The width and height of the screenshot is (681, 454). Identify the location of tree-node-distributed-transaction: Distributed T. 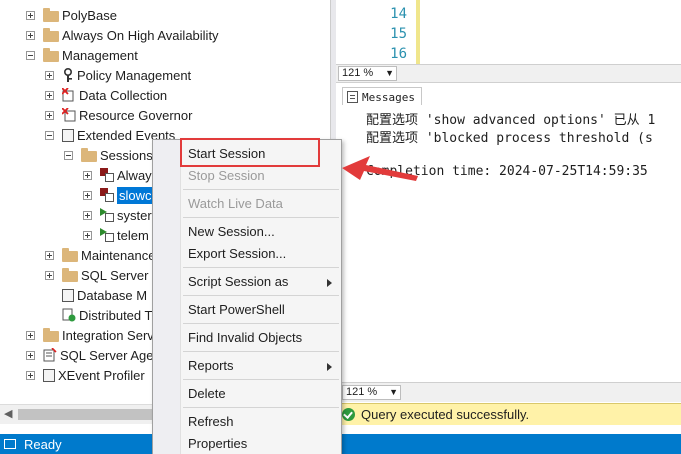
(98, 315).